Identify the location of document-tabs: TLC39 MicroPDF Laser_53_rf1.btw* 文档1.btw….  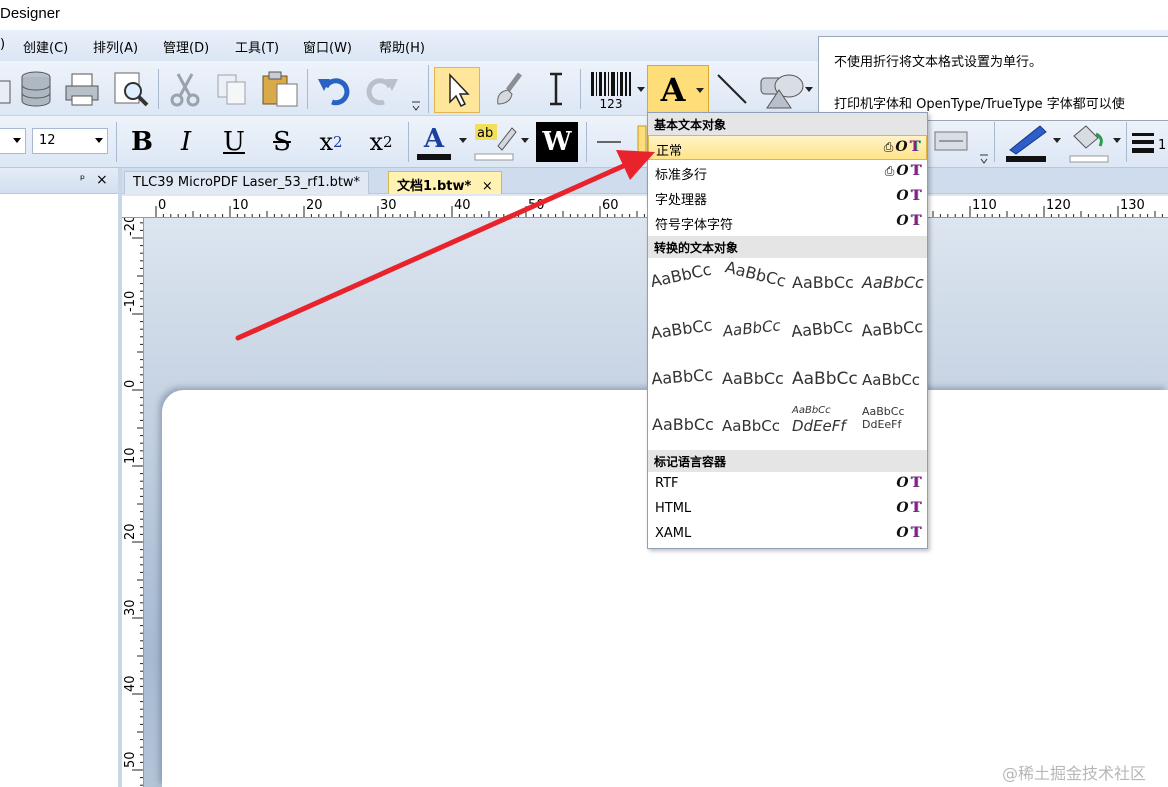
(645, 181).